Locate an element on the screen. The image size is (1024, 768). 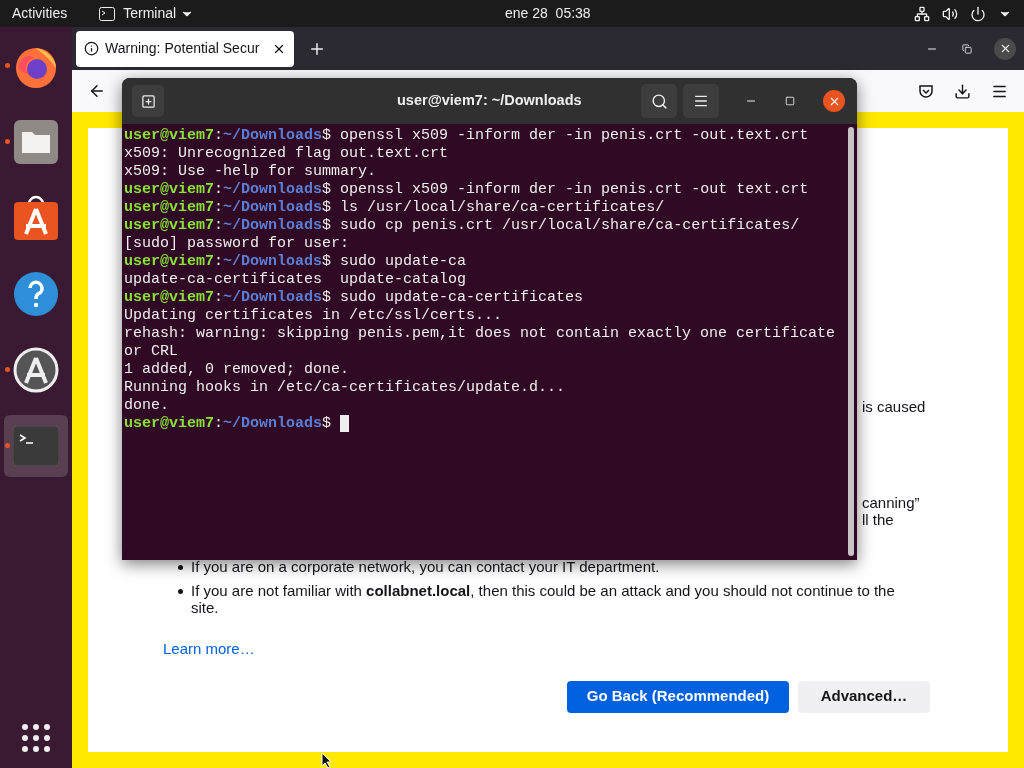
app-grid-button is located at coordinates (36, 738).